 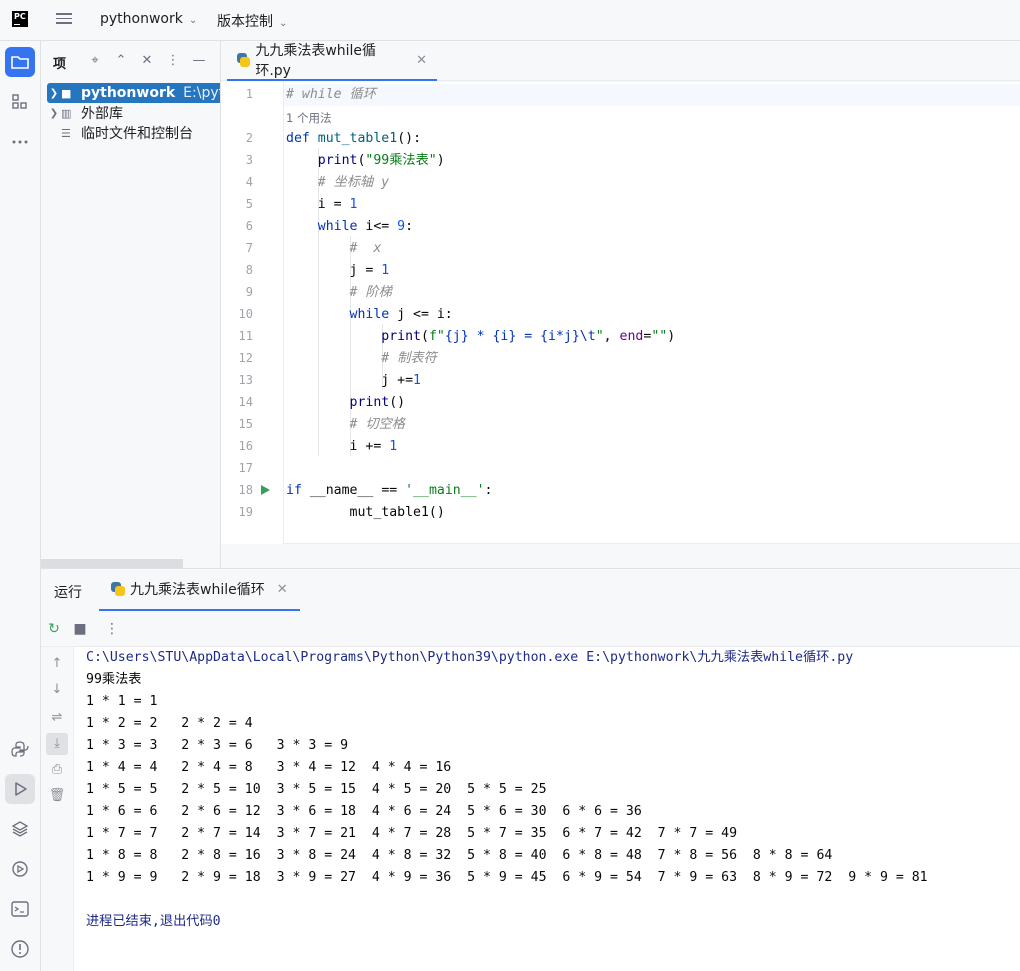 I want to click on tree-item-pythonwork: ❯ ■ pythonwork E:\pytho, so click(x=133, y=93).